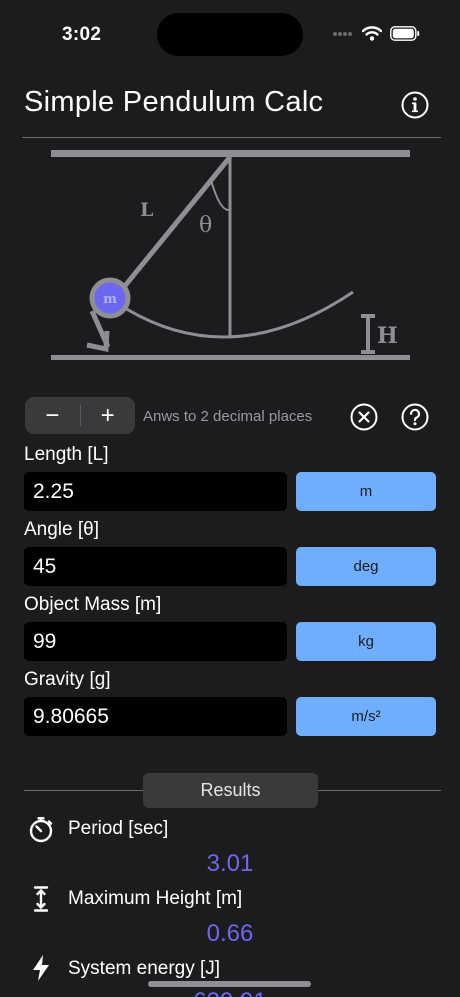 The width and height of the screenshot is (460, 997). I want to click on bob-label: m, so click(110, 299).